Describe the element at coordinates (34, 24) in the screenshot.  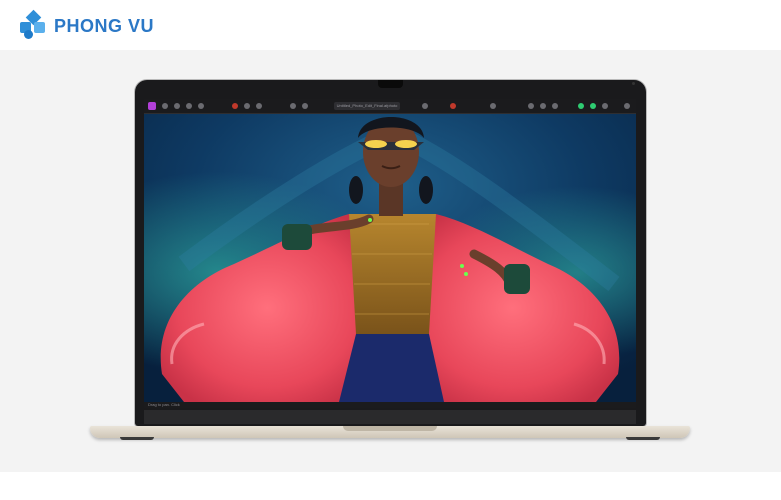
I see `logo-mark-icon` at that location.